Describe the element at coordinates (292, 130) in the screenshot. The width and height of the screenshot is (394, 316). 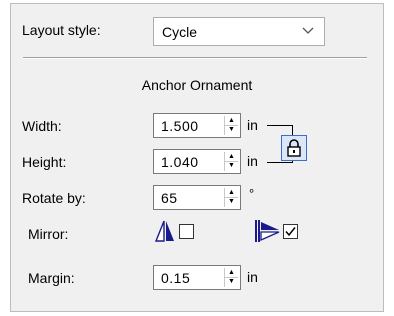
I see `lock-bracket-top-stem` at that location.